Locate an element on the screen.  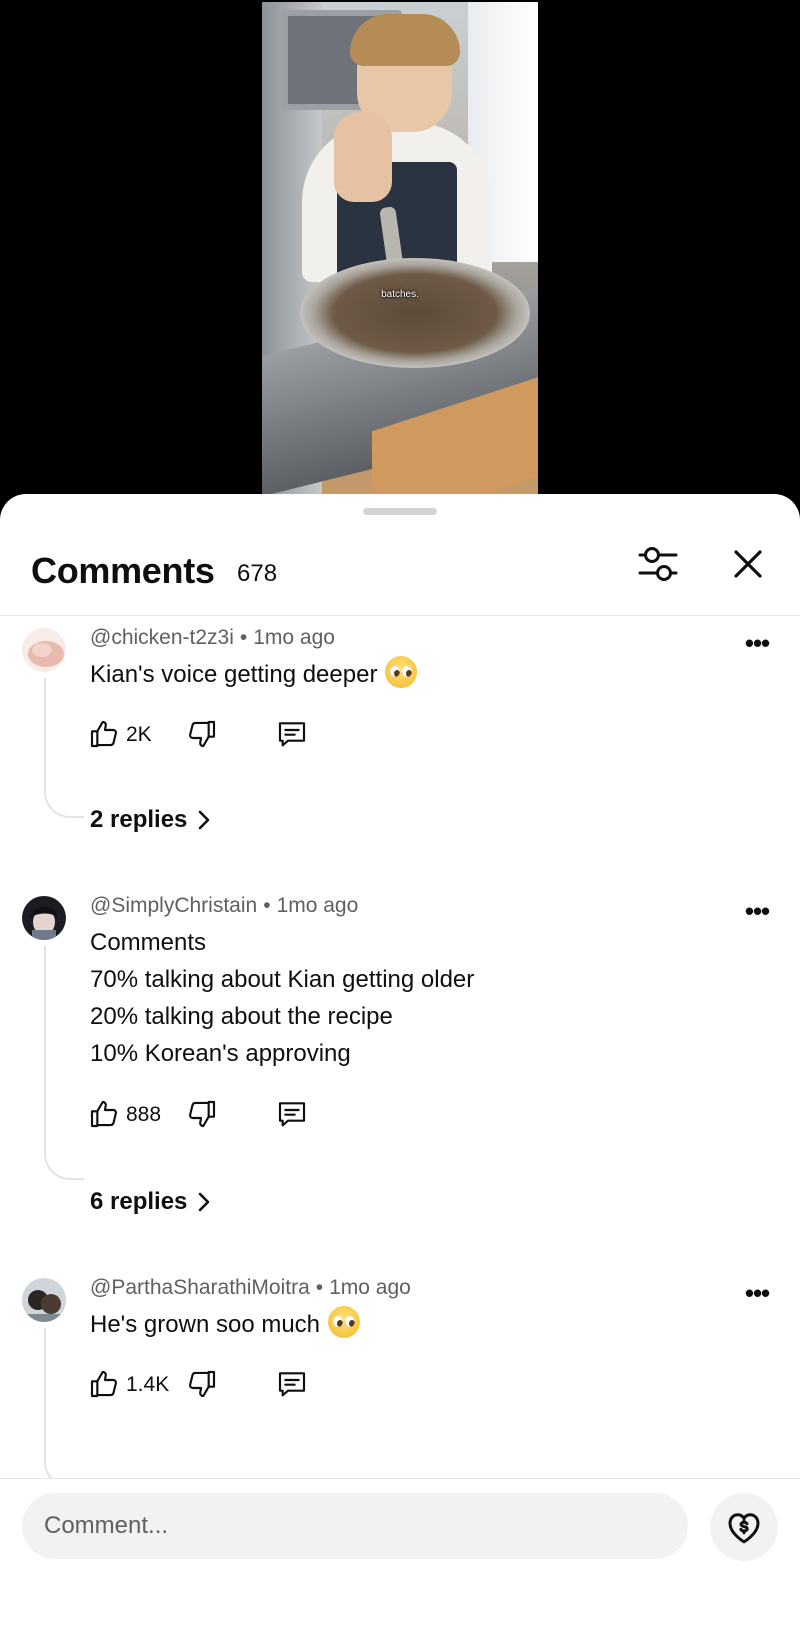
comment-line: 10% Korean's approving is located at coordinates (220, 1053).